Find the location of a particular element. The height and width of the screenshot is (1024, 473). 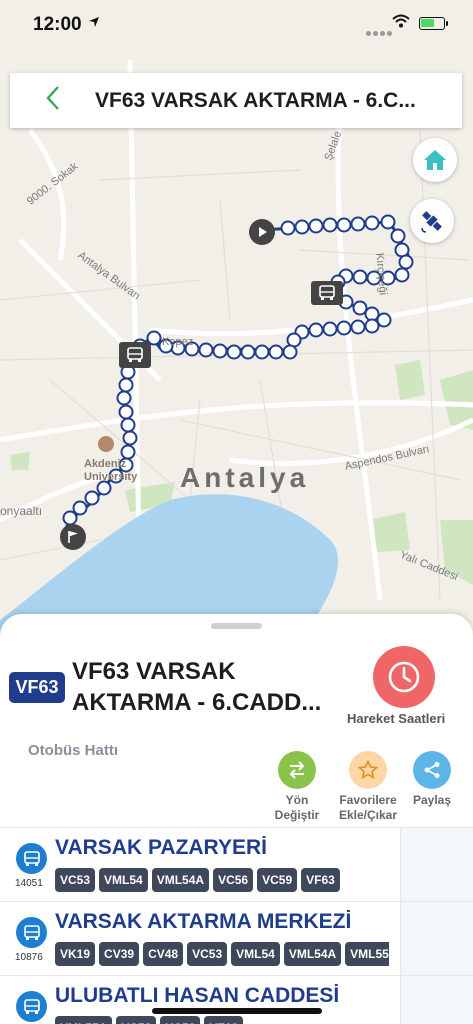

line-type-label: Otobüs Hattı is located at coordinates (73, 750).